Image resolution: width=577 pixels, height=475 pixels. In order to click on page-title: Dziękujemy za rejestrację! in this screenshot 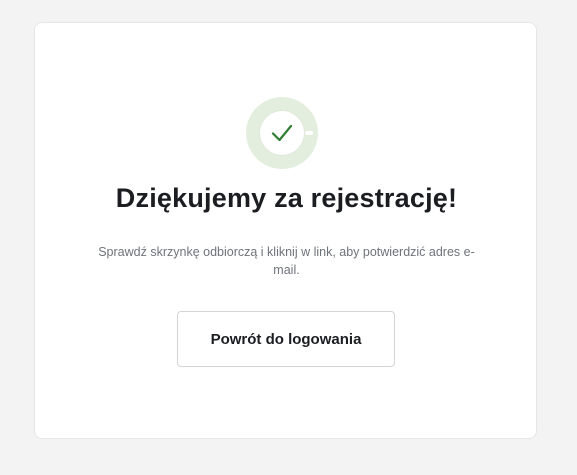, I will do `click(286, 198)`.